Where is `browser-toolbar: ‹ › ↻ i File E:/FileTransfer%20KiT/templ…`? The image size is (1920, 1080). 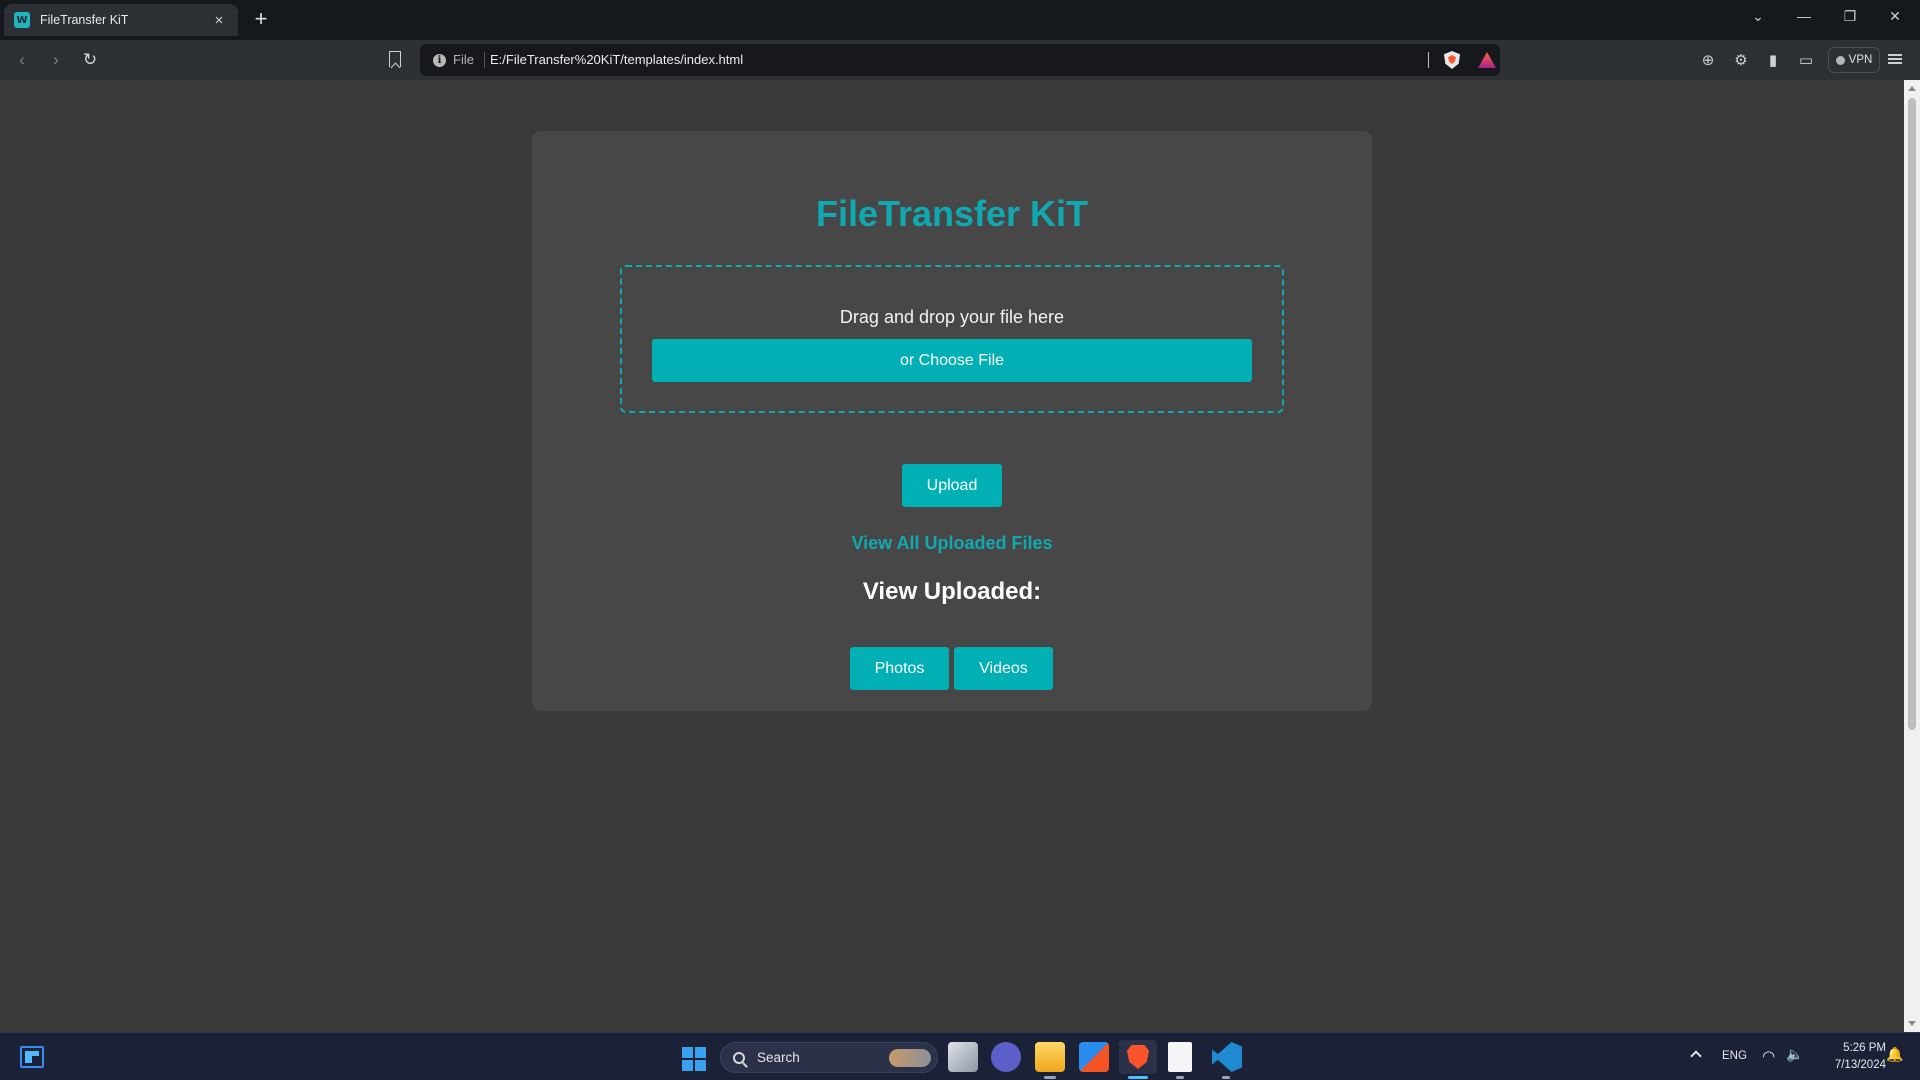 browser-toolbar: ‹ › ↻ i File E:/FileTransfer%20KiT/templ… is located at coordinates (960, 60).